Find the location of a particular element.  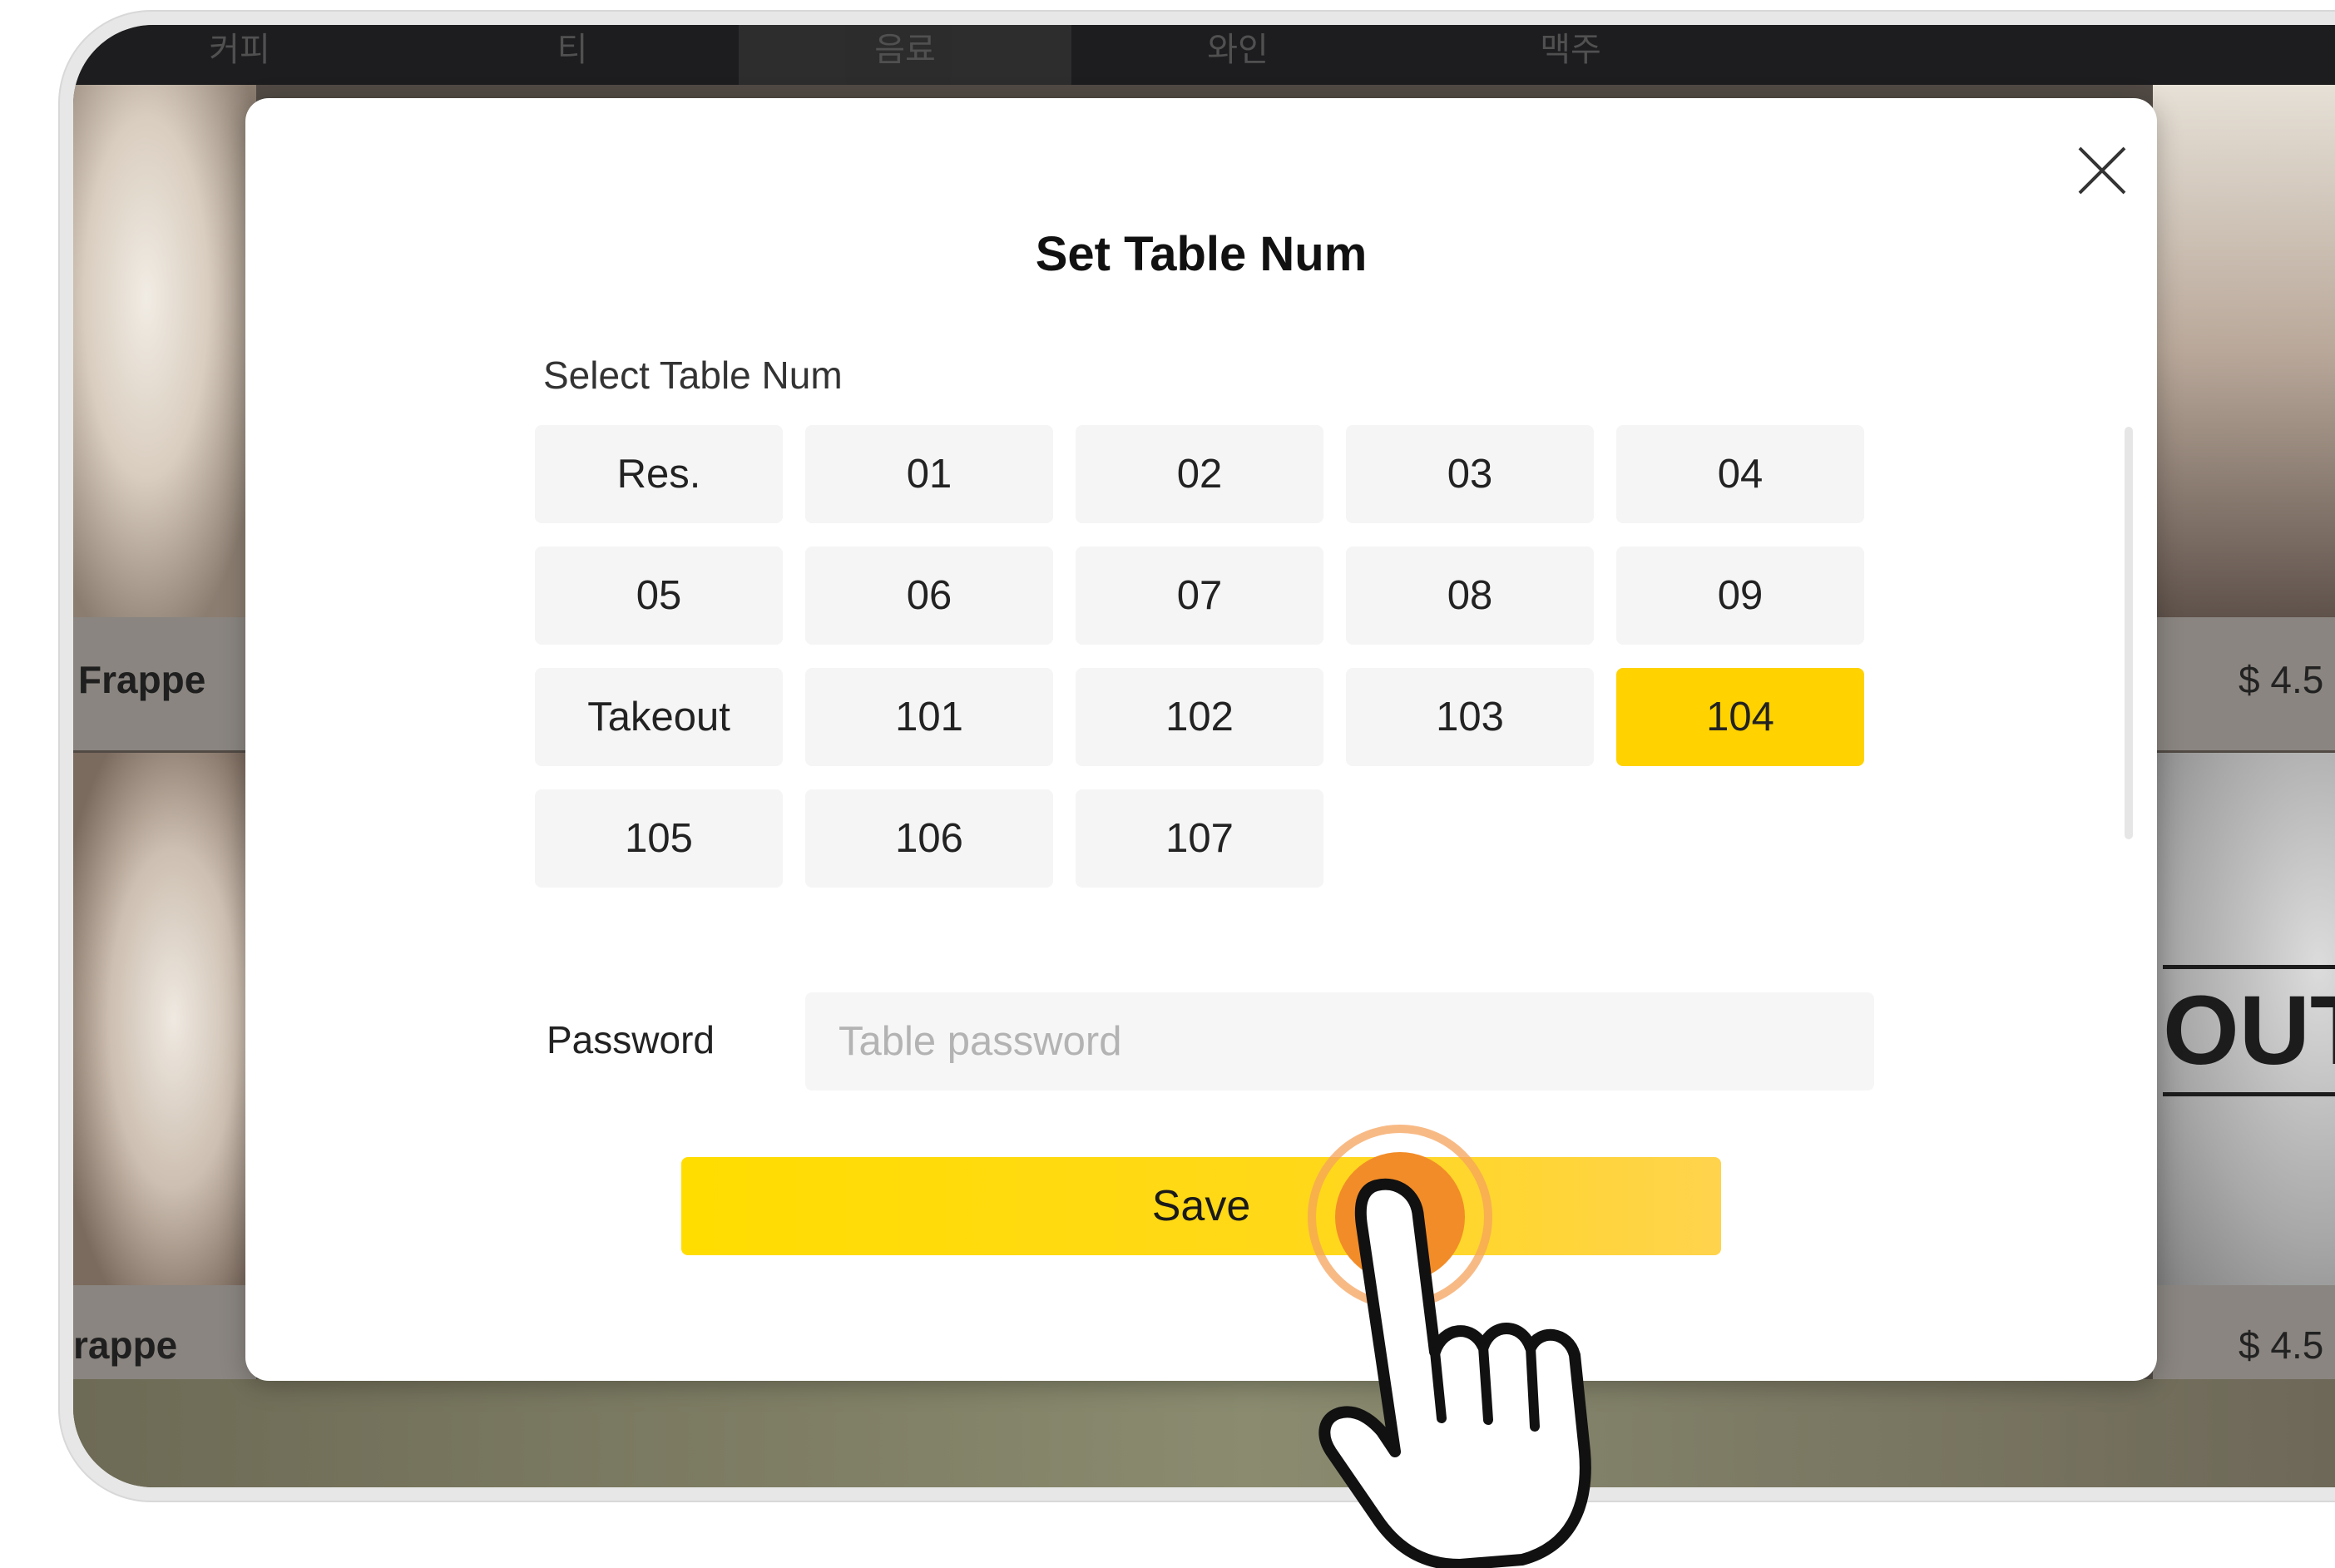

table-option: Takeout is located at coordinates (659, 717).